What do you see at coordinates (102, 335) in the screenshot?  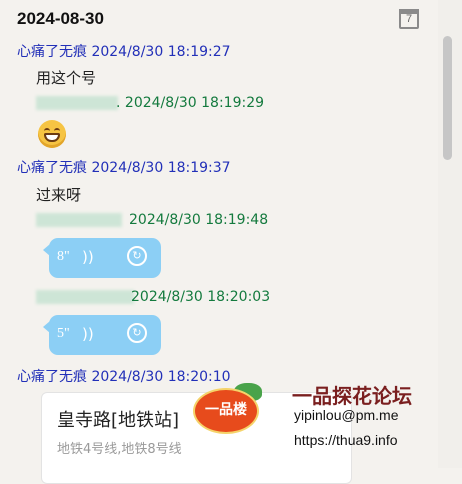 I see `voice-message-bubble: 5" )) ↻` at bounding box center [102, 335].